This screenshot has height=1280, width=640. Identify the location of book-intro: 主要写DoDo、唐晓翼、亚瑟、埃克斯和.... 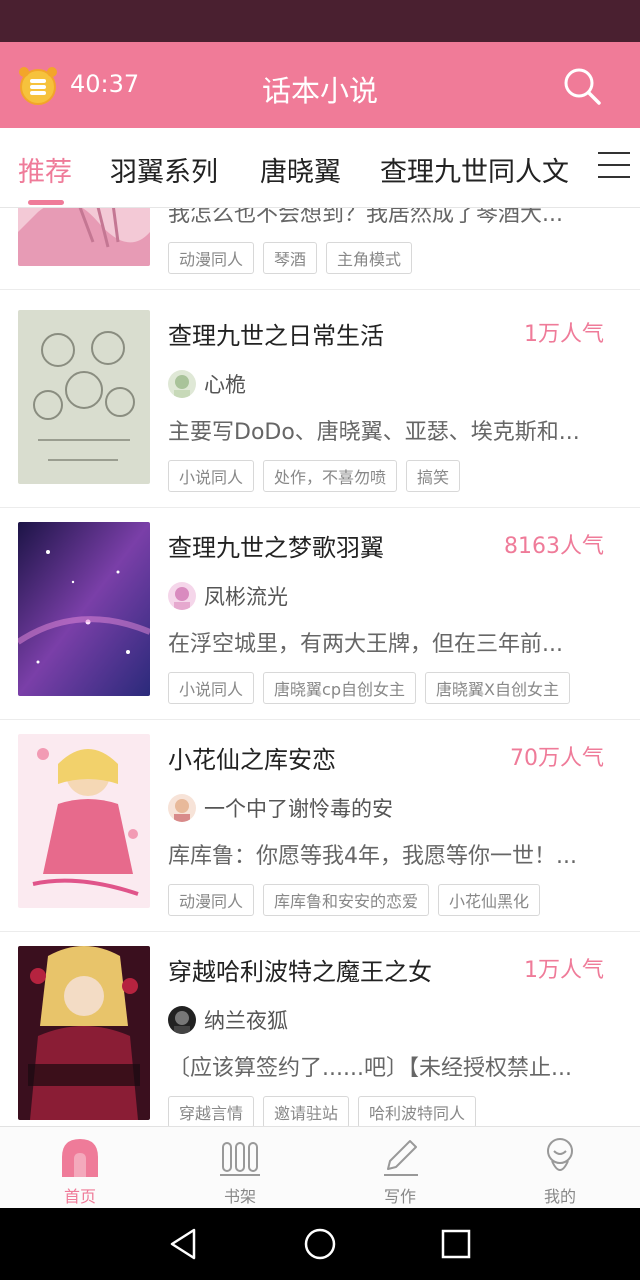
(374, 432).